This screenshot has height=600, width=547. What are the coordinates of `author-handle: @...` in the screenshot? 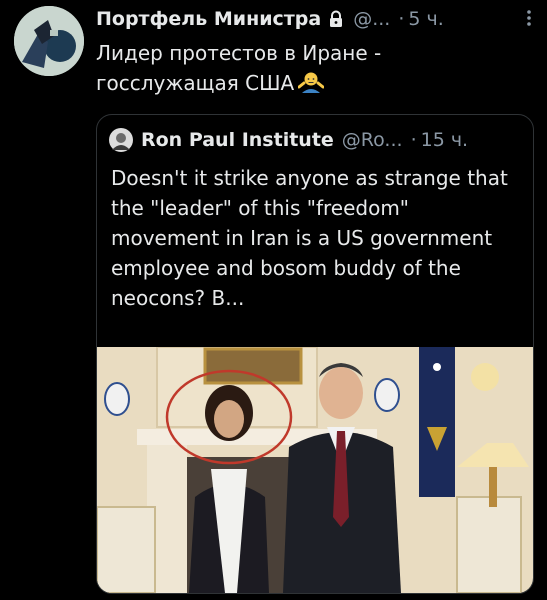 It's located at (371, 19).